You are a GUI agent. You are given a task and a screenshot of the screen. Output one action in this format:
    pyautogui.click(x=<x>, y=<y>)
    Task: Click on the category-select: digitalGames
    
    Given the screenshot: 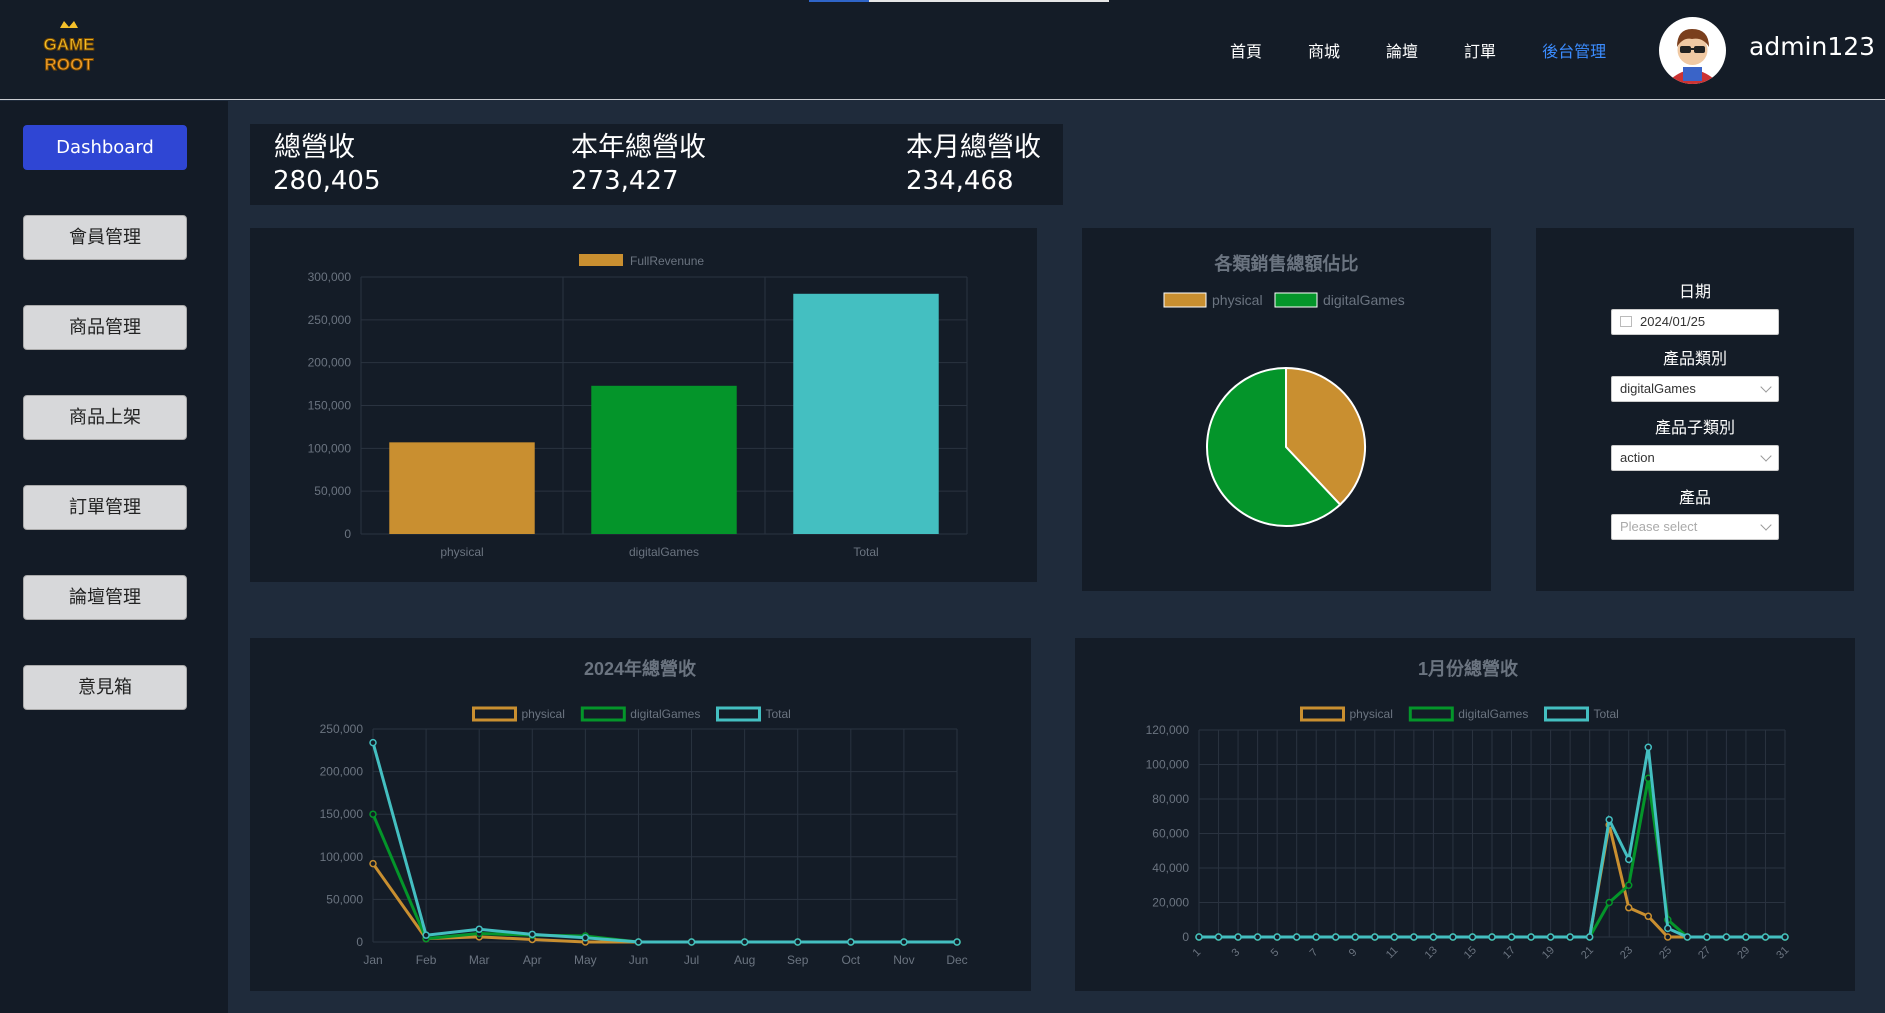 What is the action you would take?
    pyautogui.click(x=1695, y=389)
    